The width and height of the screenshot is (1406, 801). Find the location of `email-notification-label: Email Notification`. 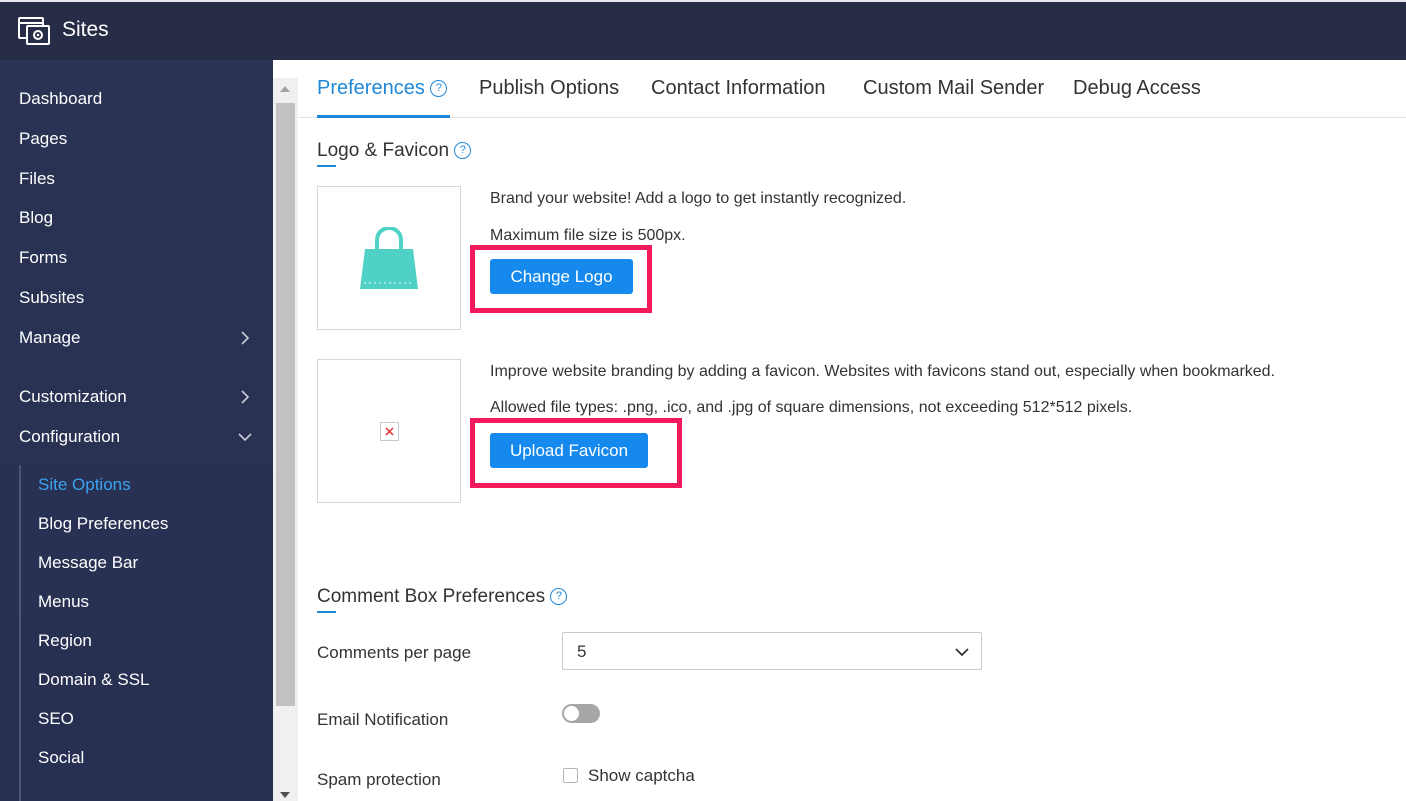

email-notification-label: Email Notification is located at coordinates (383, 719).